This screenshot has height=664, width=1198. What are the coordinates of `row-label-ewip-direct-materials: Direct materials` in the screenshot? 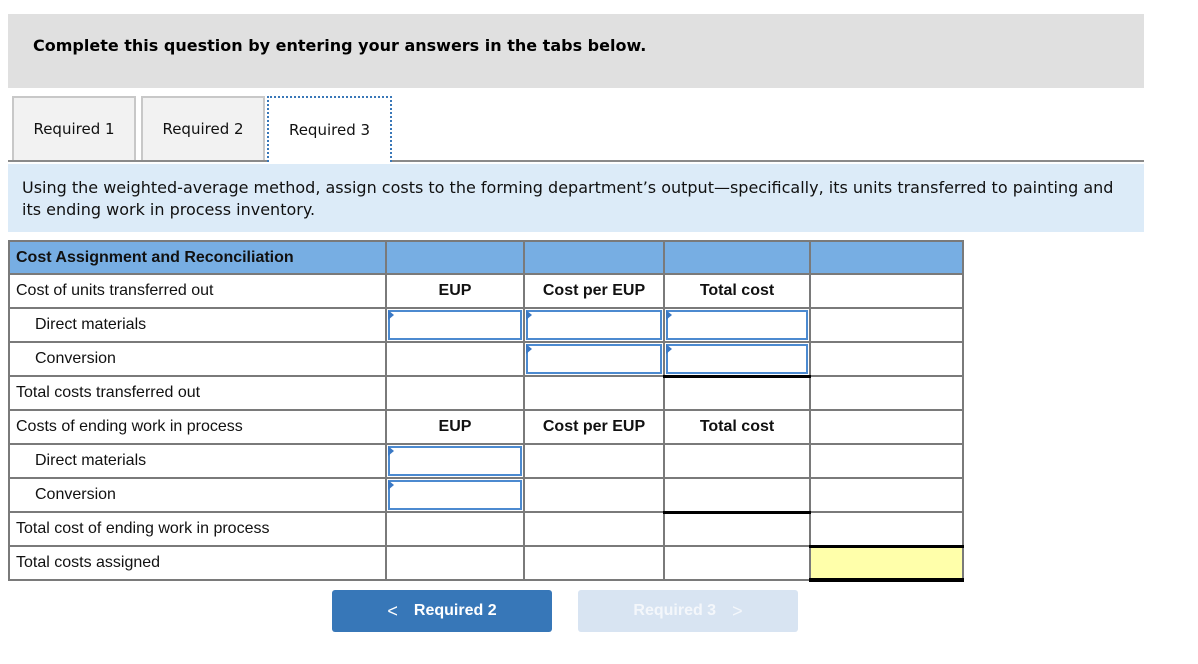 It's located at (197, 461).